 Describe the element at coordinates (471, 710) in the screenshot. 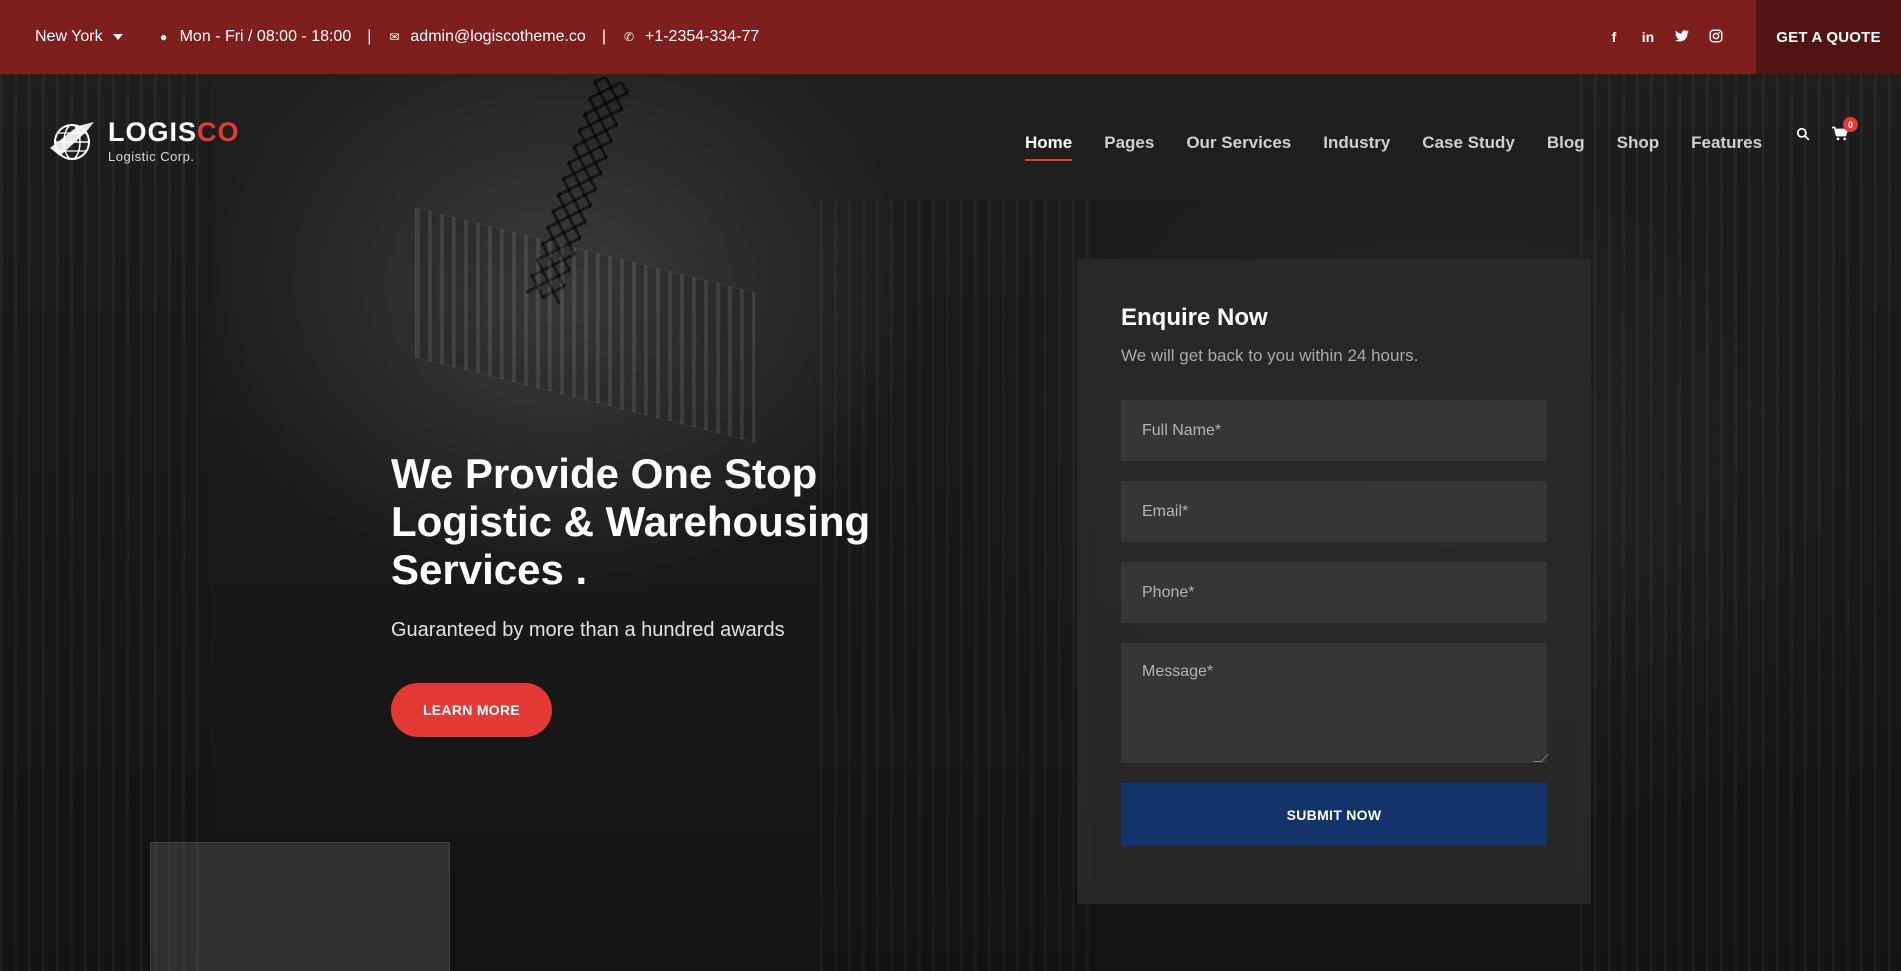

I see `learn-more-button: LEARN MORE` at that location.